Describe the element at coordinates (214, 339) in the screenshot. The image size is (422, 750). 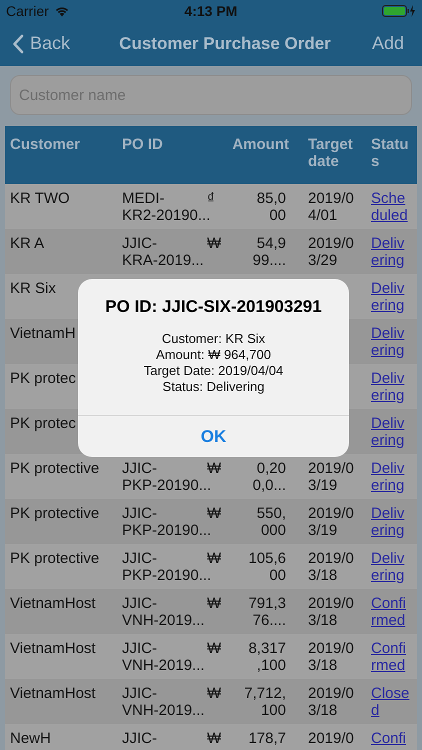
I see `alert-message: Customer: KR Six` at that location.